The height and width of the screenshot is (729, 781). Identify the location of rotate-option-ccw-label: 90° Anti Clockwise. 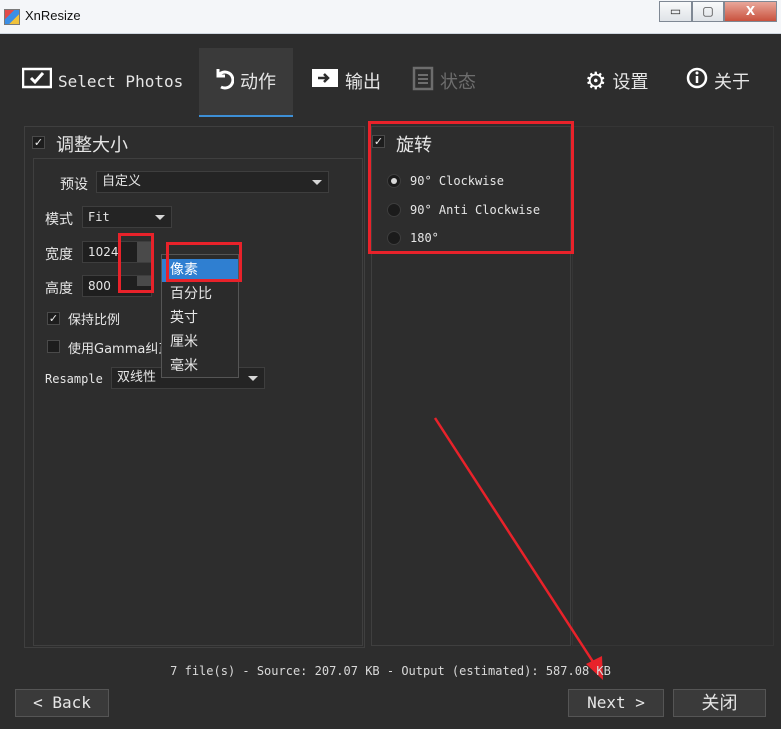
(475, 210).